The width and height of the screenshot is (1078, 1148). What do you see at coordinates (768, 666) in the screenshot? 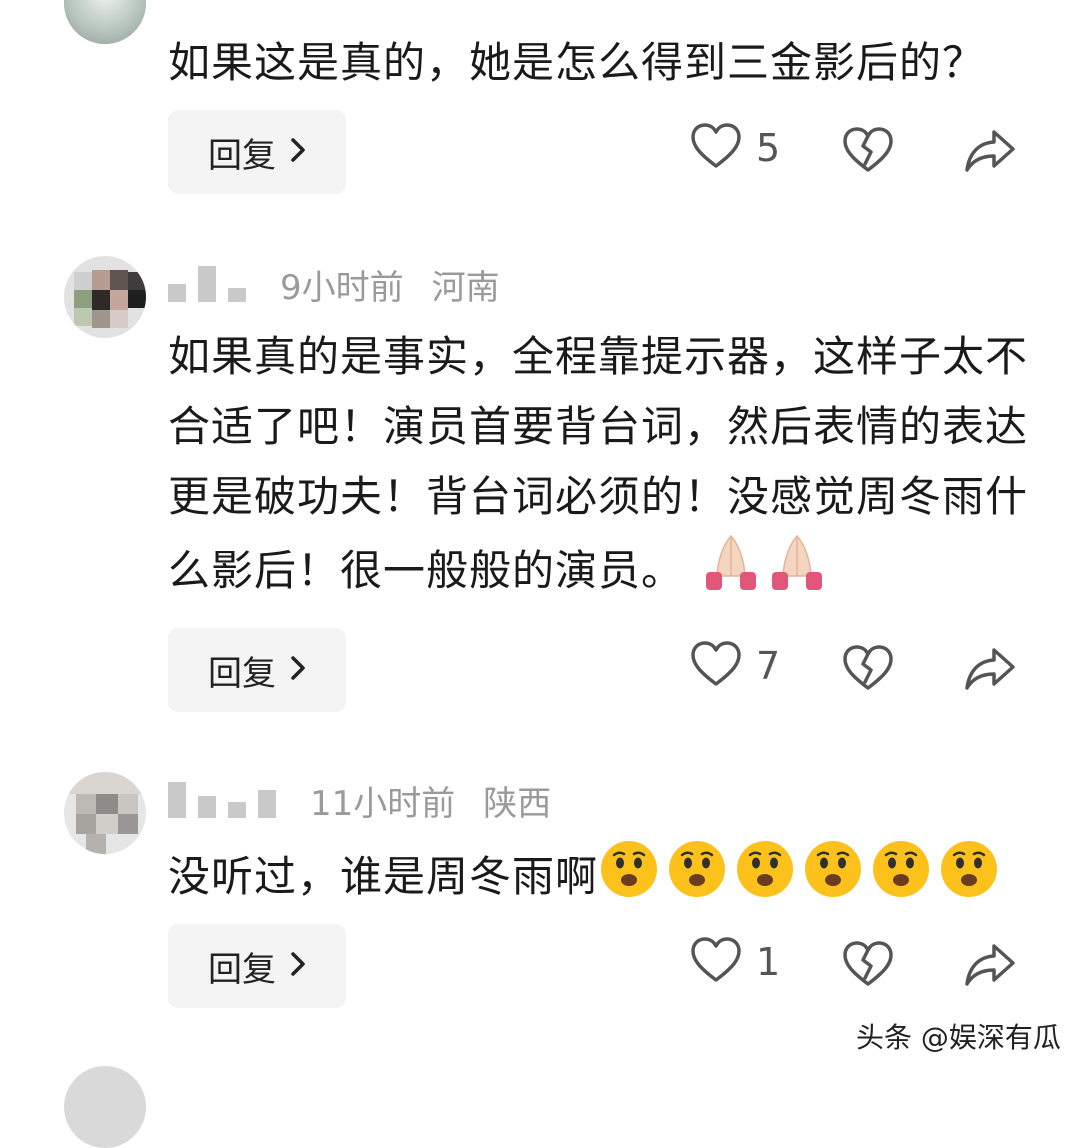
I see `like-count: 7` at bounding box center [768, 666].